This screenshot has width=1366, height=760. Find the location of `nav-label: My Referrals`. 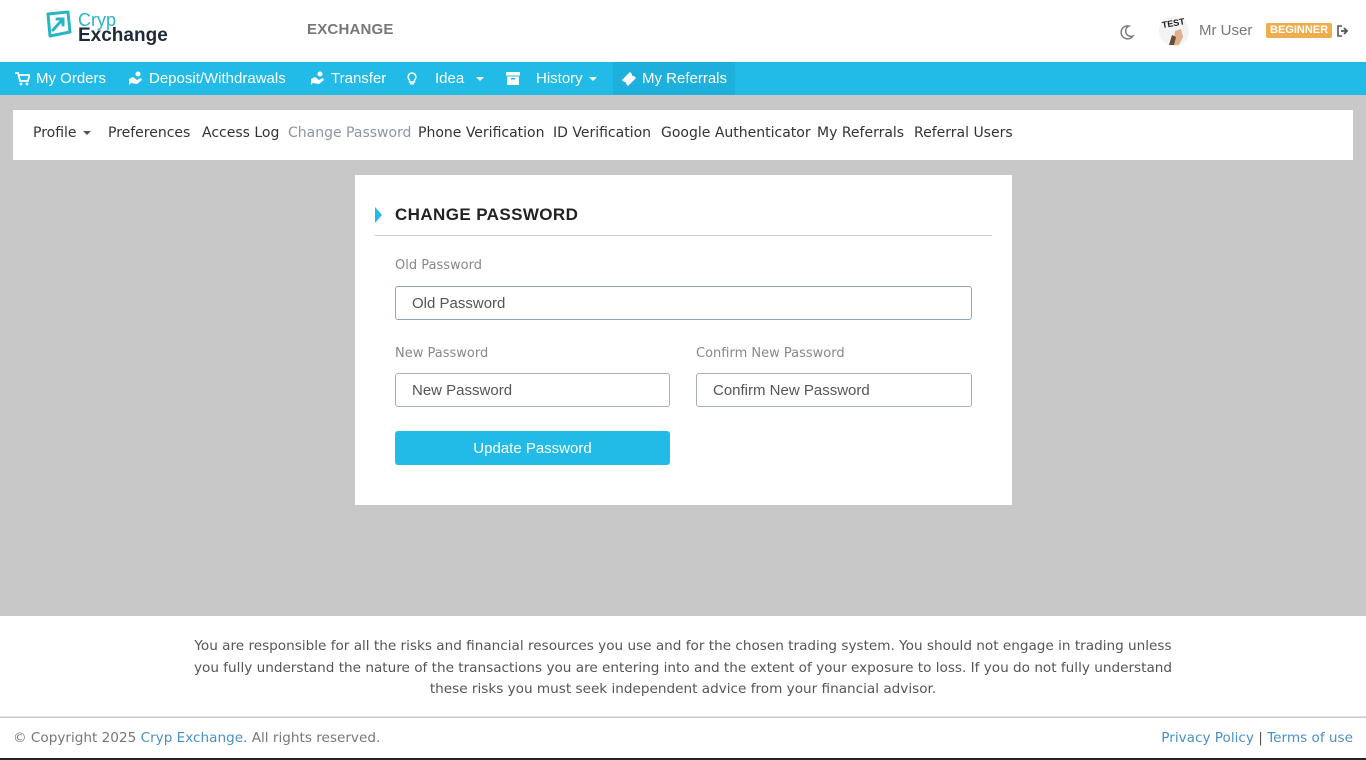

nav-label: My Referrals is located at coordinates (685, 78).